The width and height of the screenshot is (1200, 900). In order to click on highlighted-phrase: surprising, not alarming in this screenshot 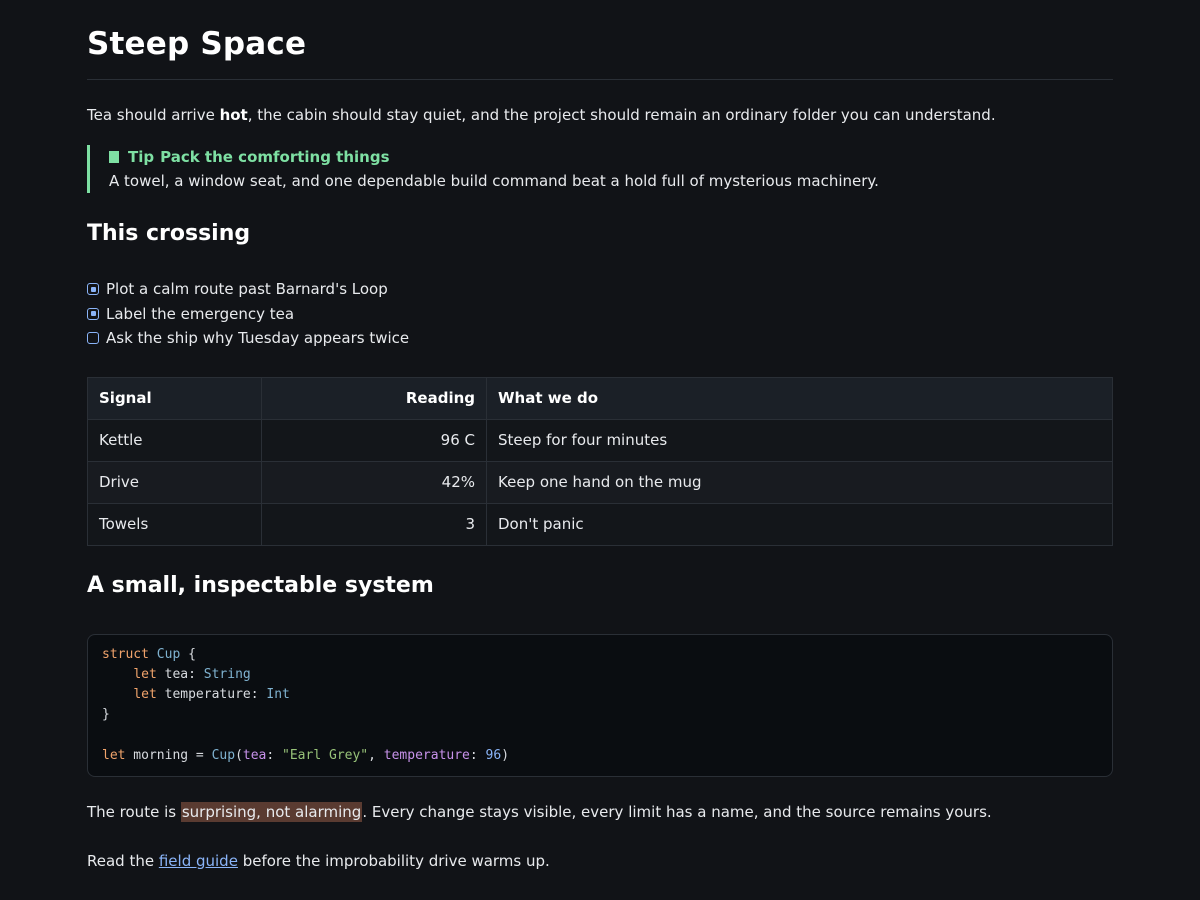, I will do `click(271, 811)`.